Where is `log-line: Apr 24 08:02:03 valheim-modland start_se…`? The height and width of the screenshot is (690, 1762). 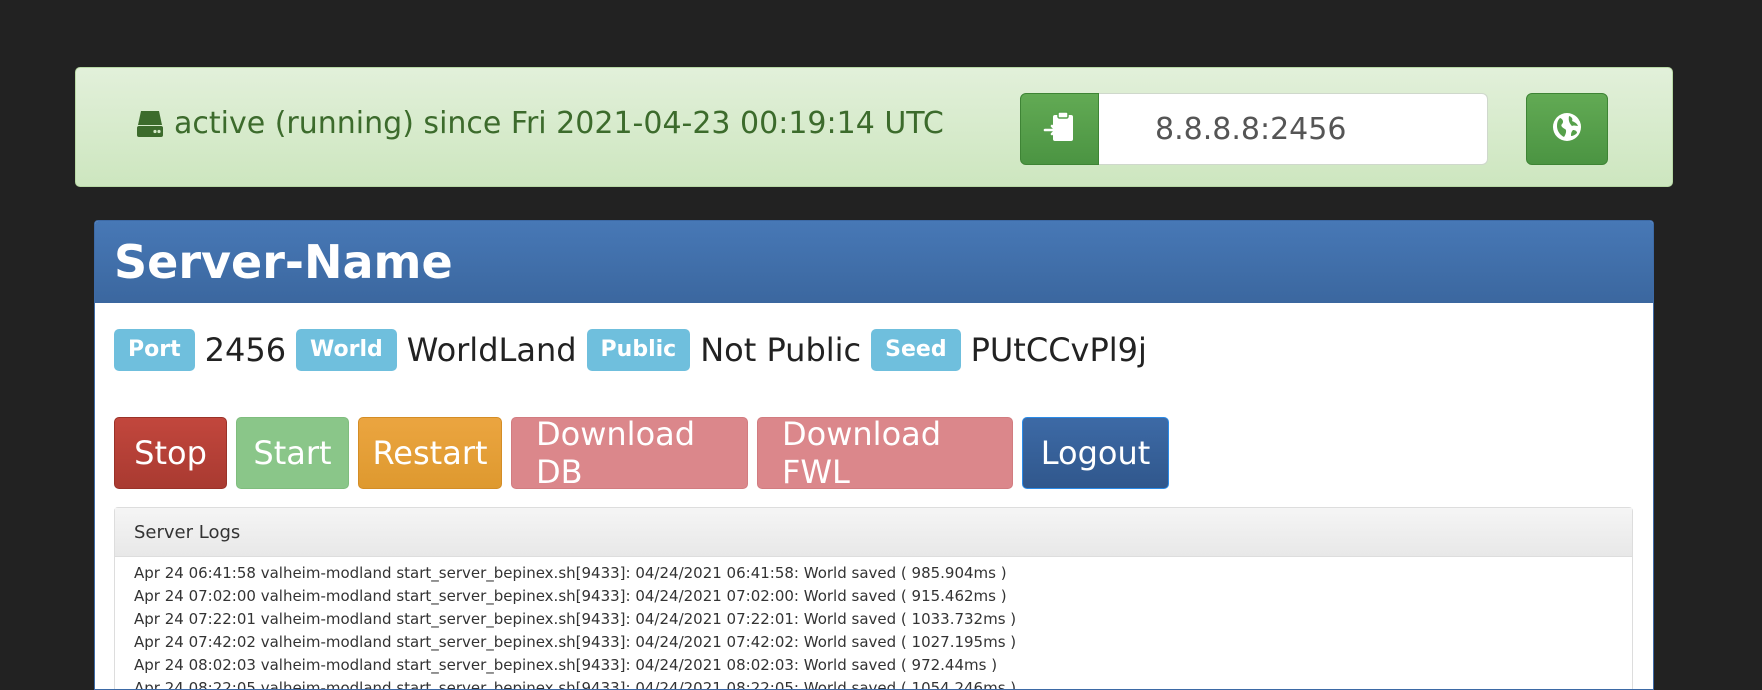
log-line: Apr 24 08:02:03 valheim-modland start_se… is located at coordinates (566, 665).